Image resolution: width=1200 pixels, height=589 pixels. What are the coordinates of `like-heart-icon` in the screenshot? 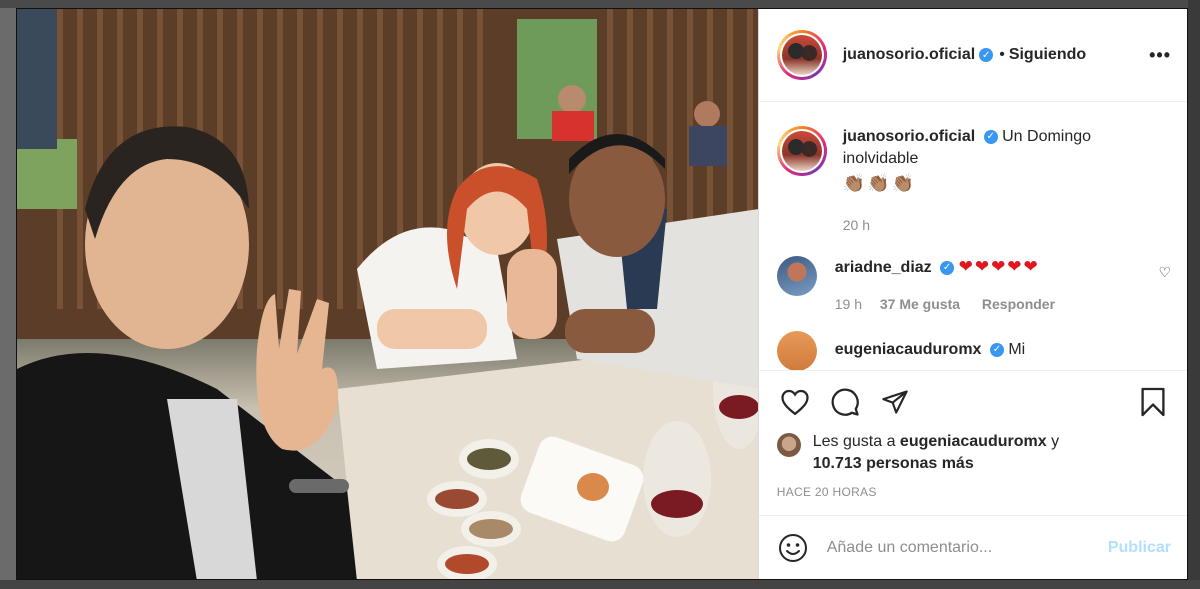 It's located at (795, 402).